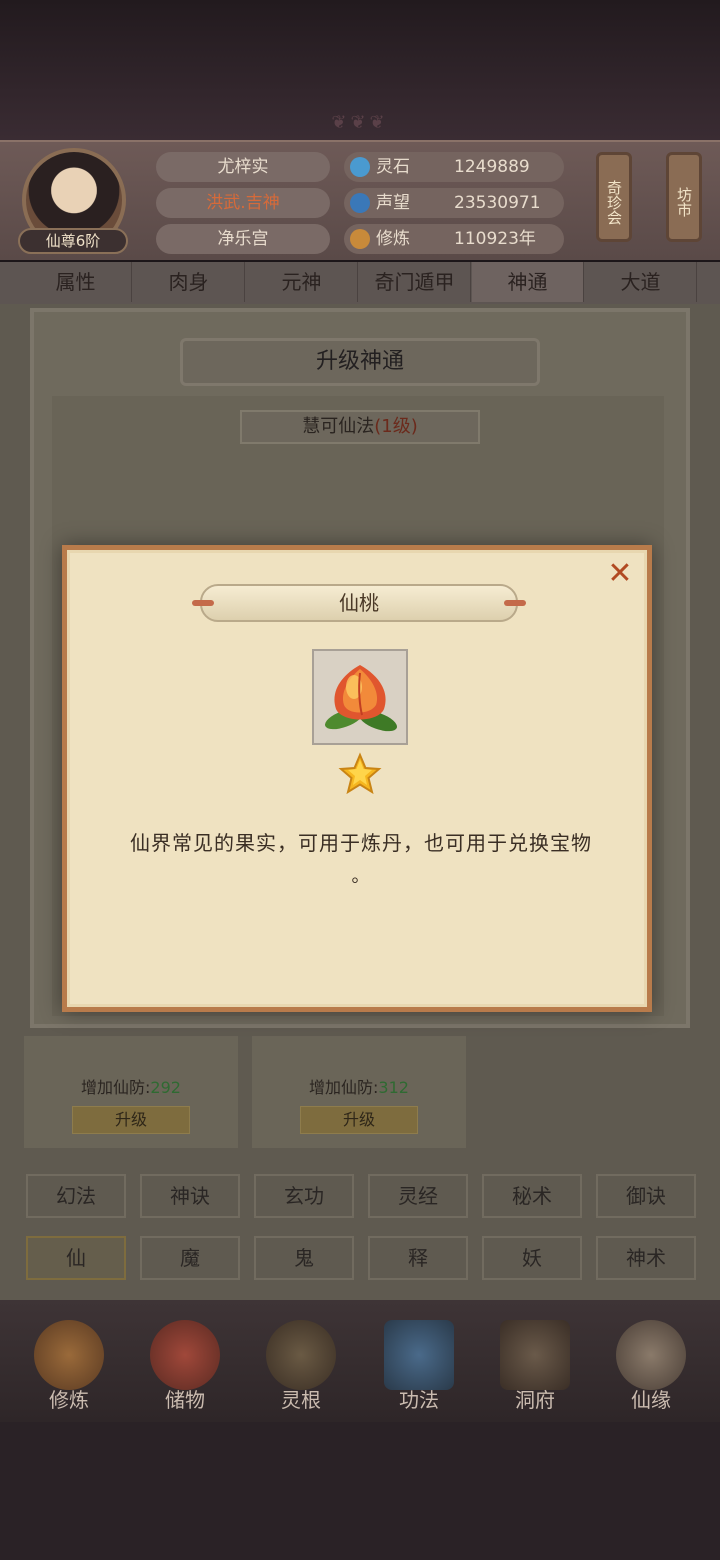  I want to click on category-demon: 魔, so click(190, 1258).